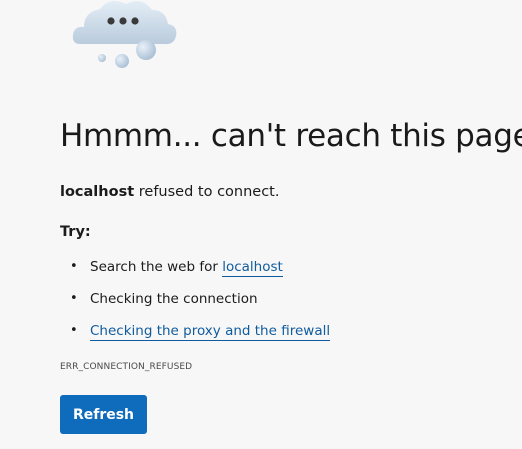 This screenshot has width=522, height=449. I want to click on error-message-text: refused to connect., so click(207, 192).